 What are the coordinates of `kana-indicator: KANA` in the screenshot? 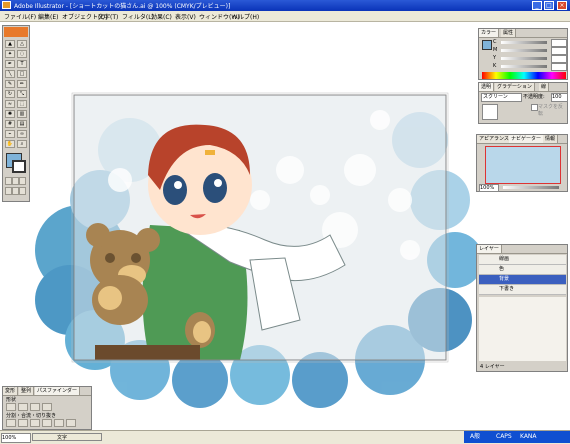 It's located at (528, 436).